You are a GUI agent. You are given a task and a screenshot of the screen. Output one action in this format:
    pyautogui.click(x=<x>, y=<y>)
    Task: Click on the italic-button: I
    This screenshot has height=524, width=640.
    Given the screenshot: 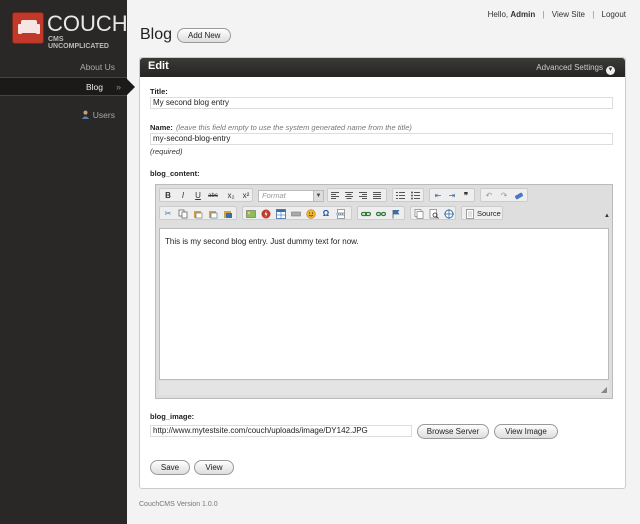 What is the action you would take?
    pyautogui.click(x=183, y=196)
    